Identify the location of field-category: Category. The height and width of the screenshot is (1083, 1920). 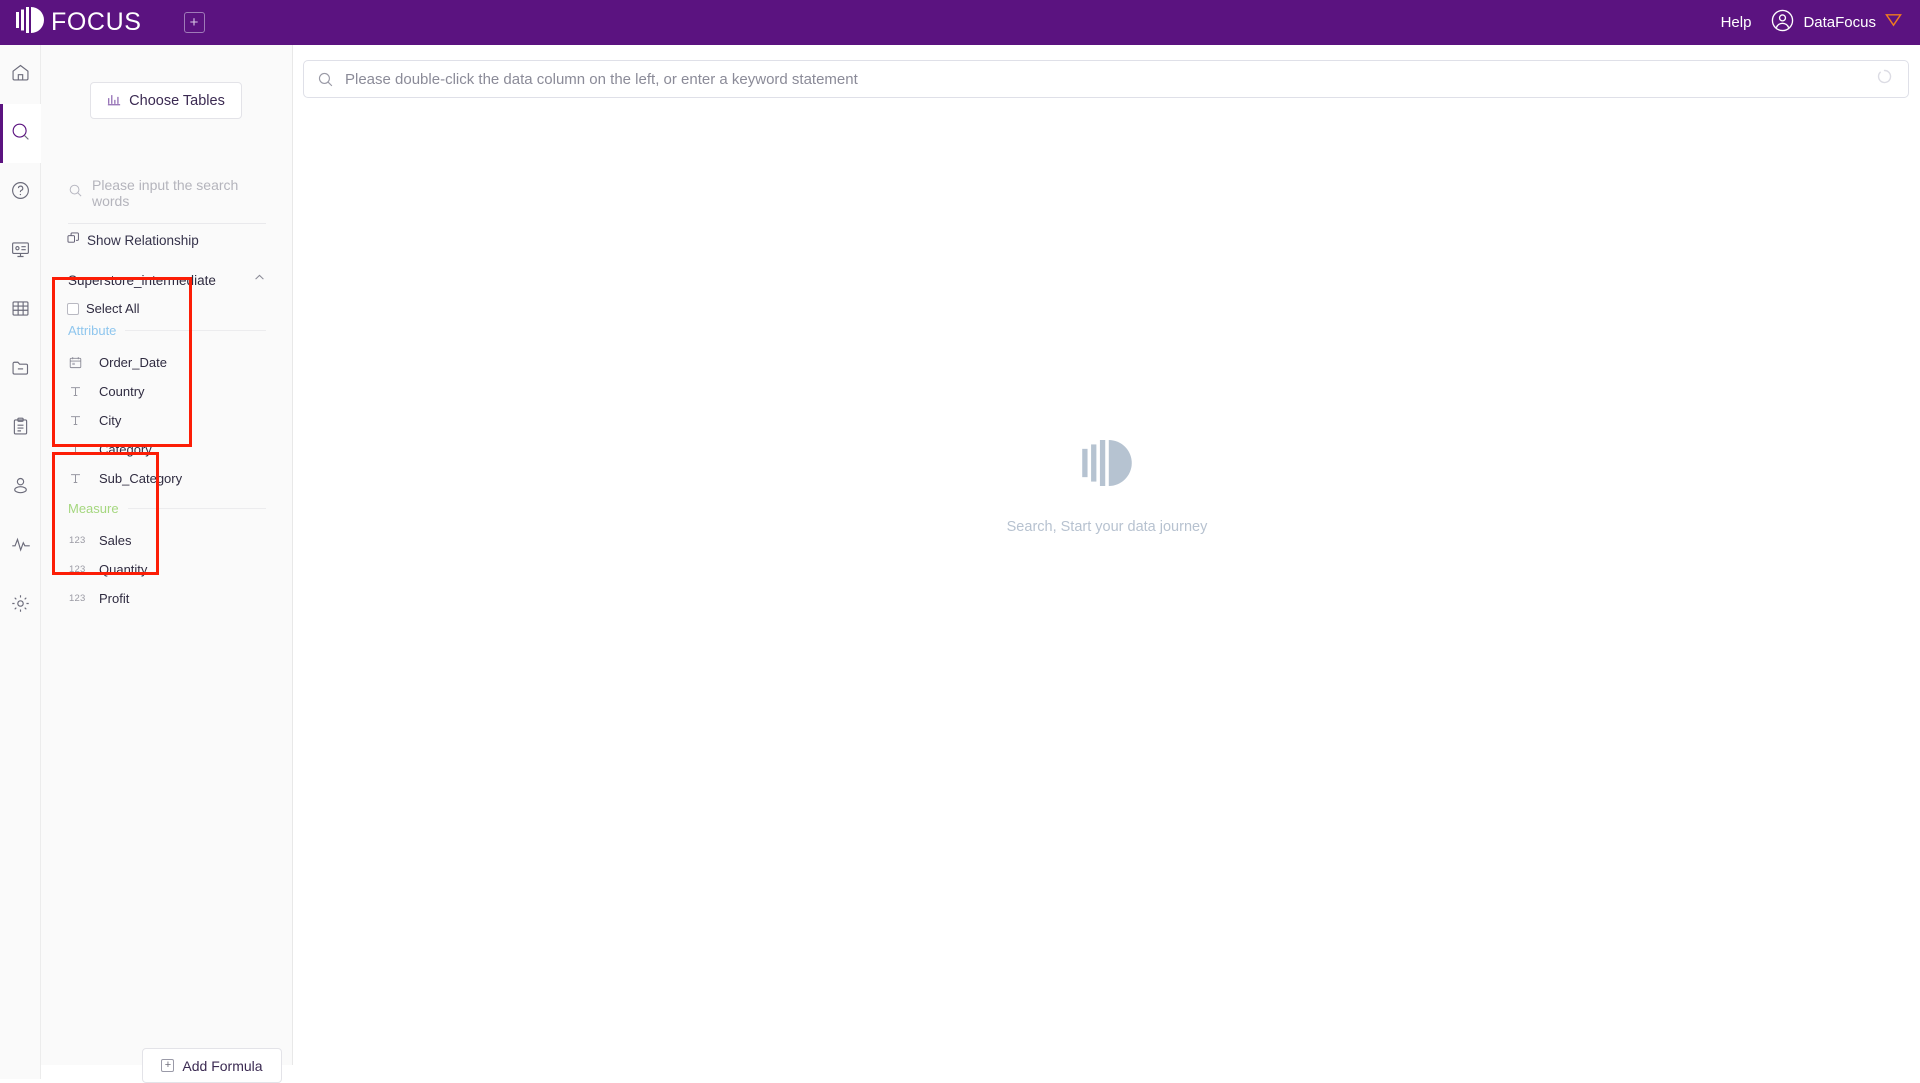
(169, 449).